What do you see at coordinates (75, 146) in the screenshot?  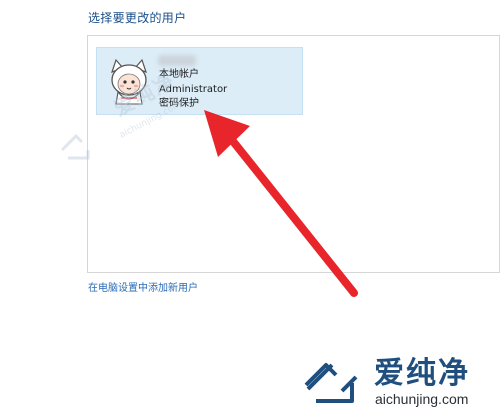 I see `watermark-logo-icon` at bounding box center [75, 146].